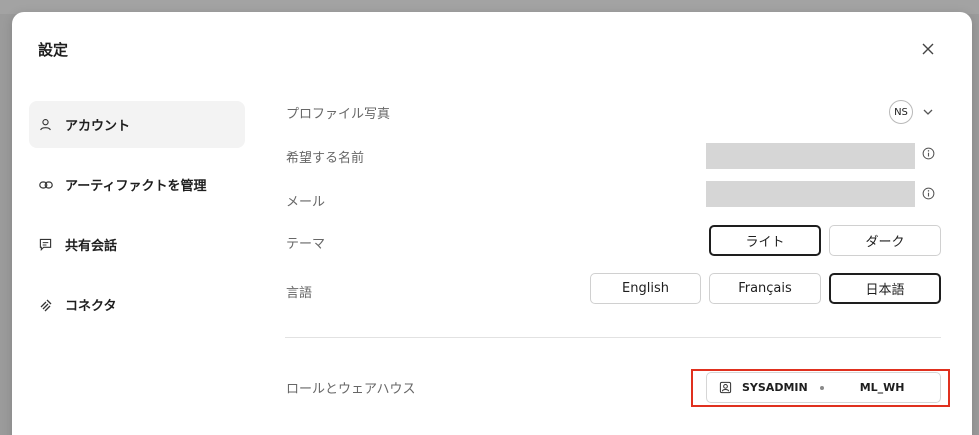 The height and width of the screenshot is (435, 979). I want to click on email-label: メール, so click(306, 202).